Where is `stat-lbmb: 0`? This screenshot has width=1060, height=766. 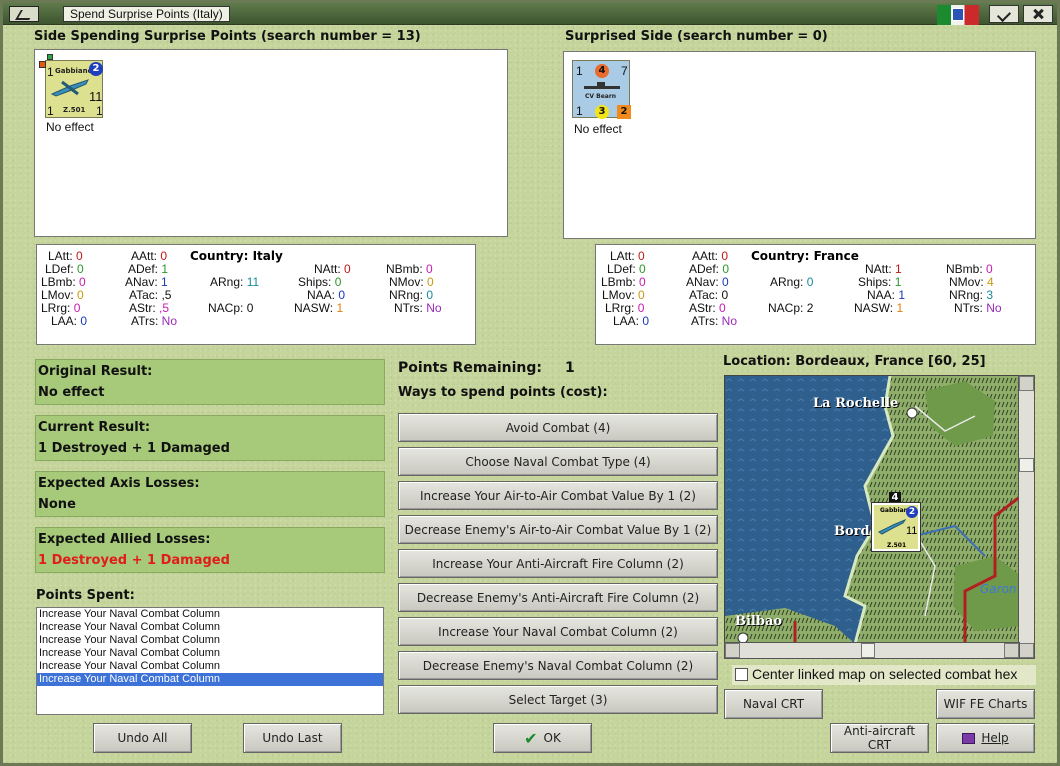 stat-lbmb: 0 is located at coordinates (82, 282).